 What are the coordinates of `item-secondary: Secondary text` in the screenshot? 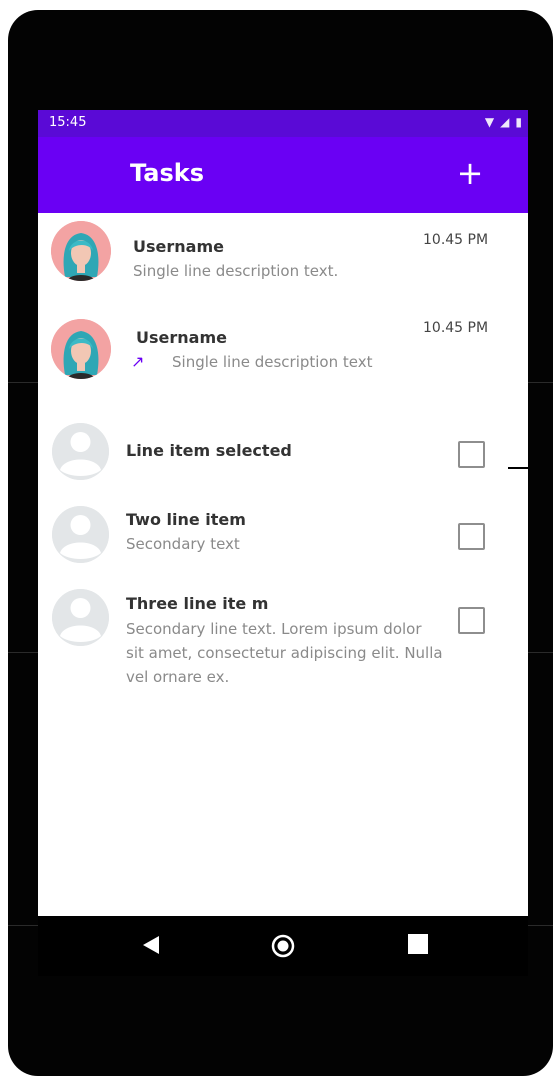 It's located at (183, 544).